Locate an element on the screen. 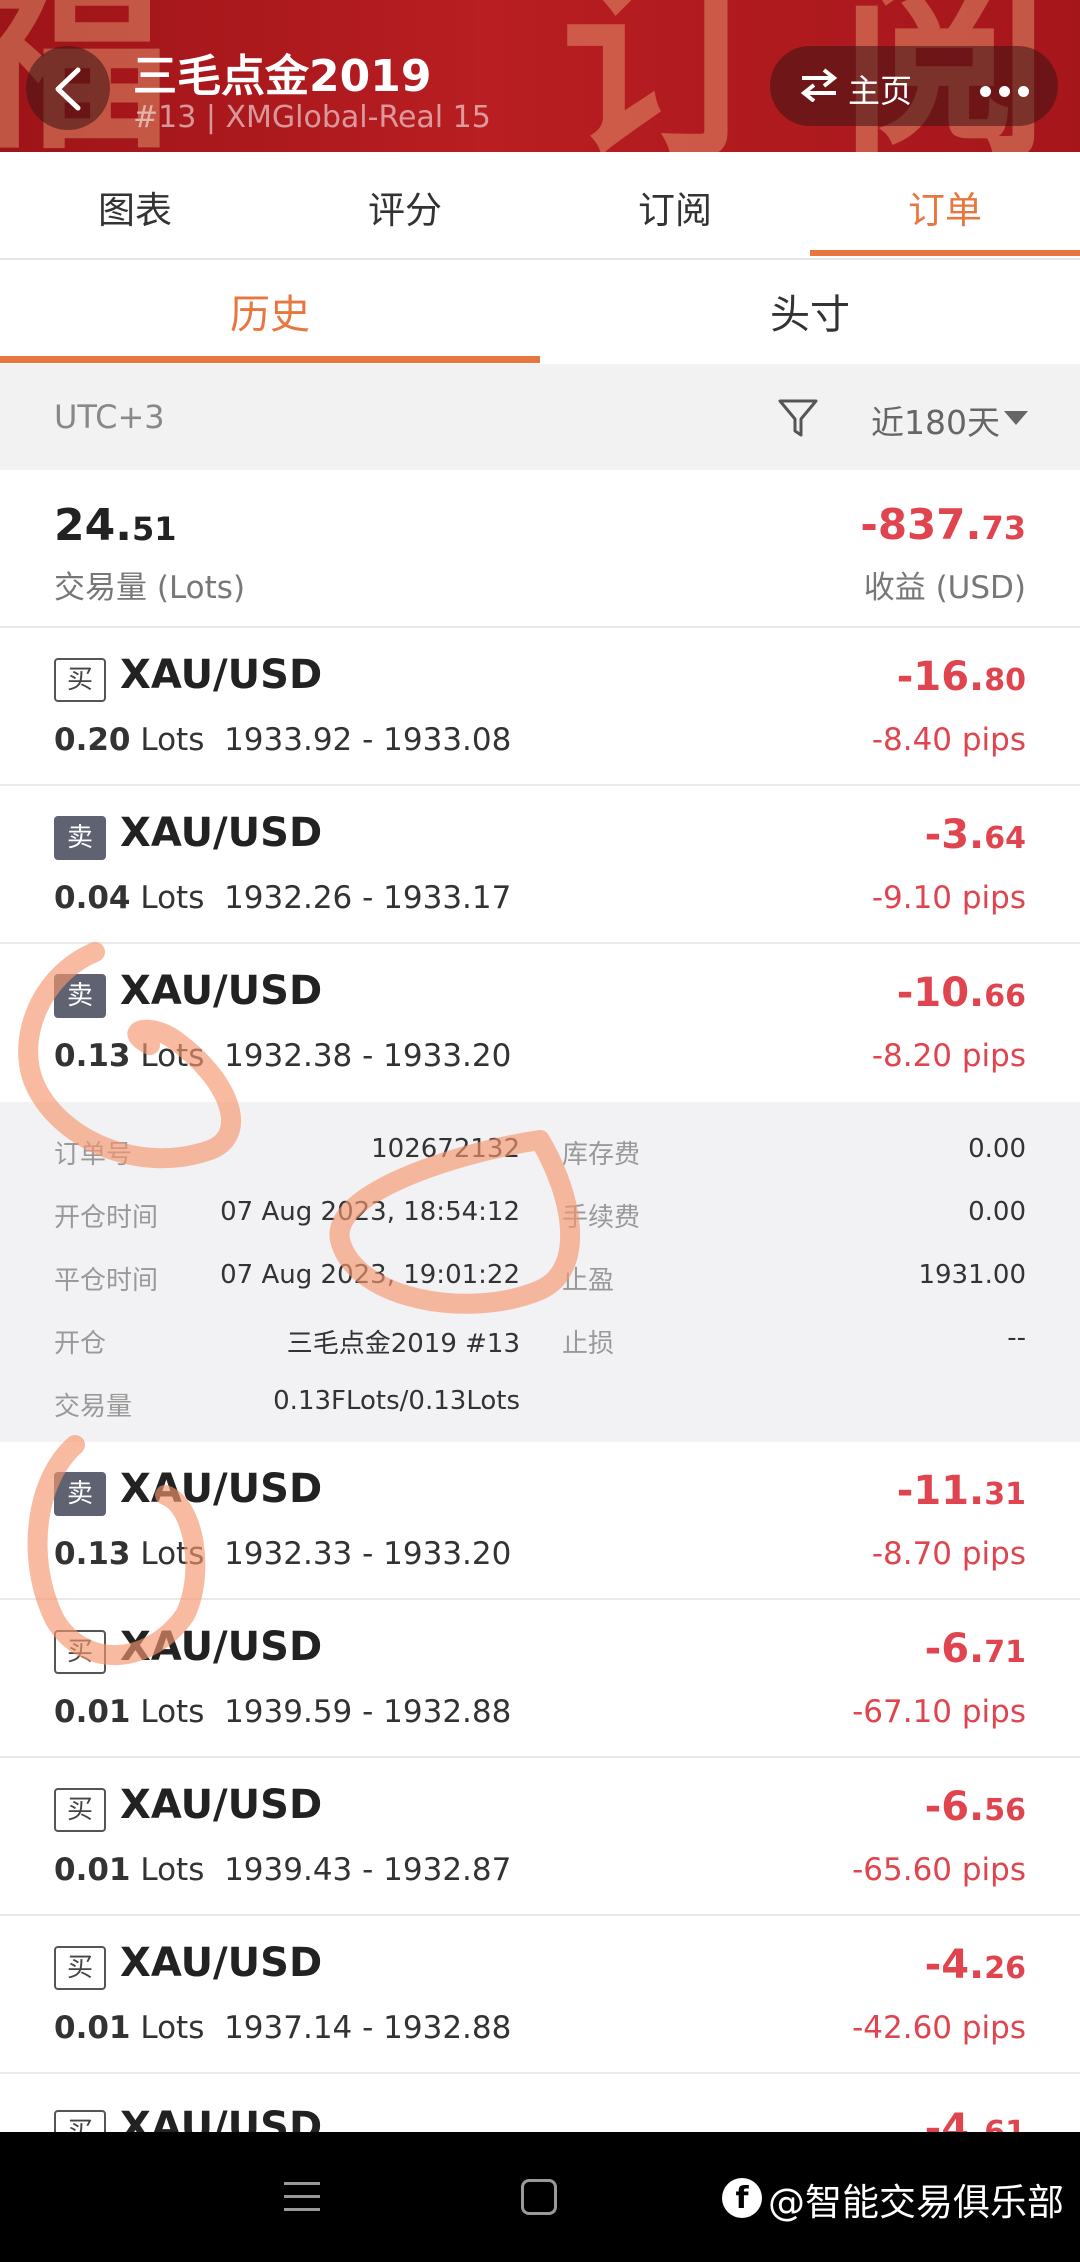  page-title: 三毛点金2019 is located at coordinates (282, 76).